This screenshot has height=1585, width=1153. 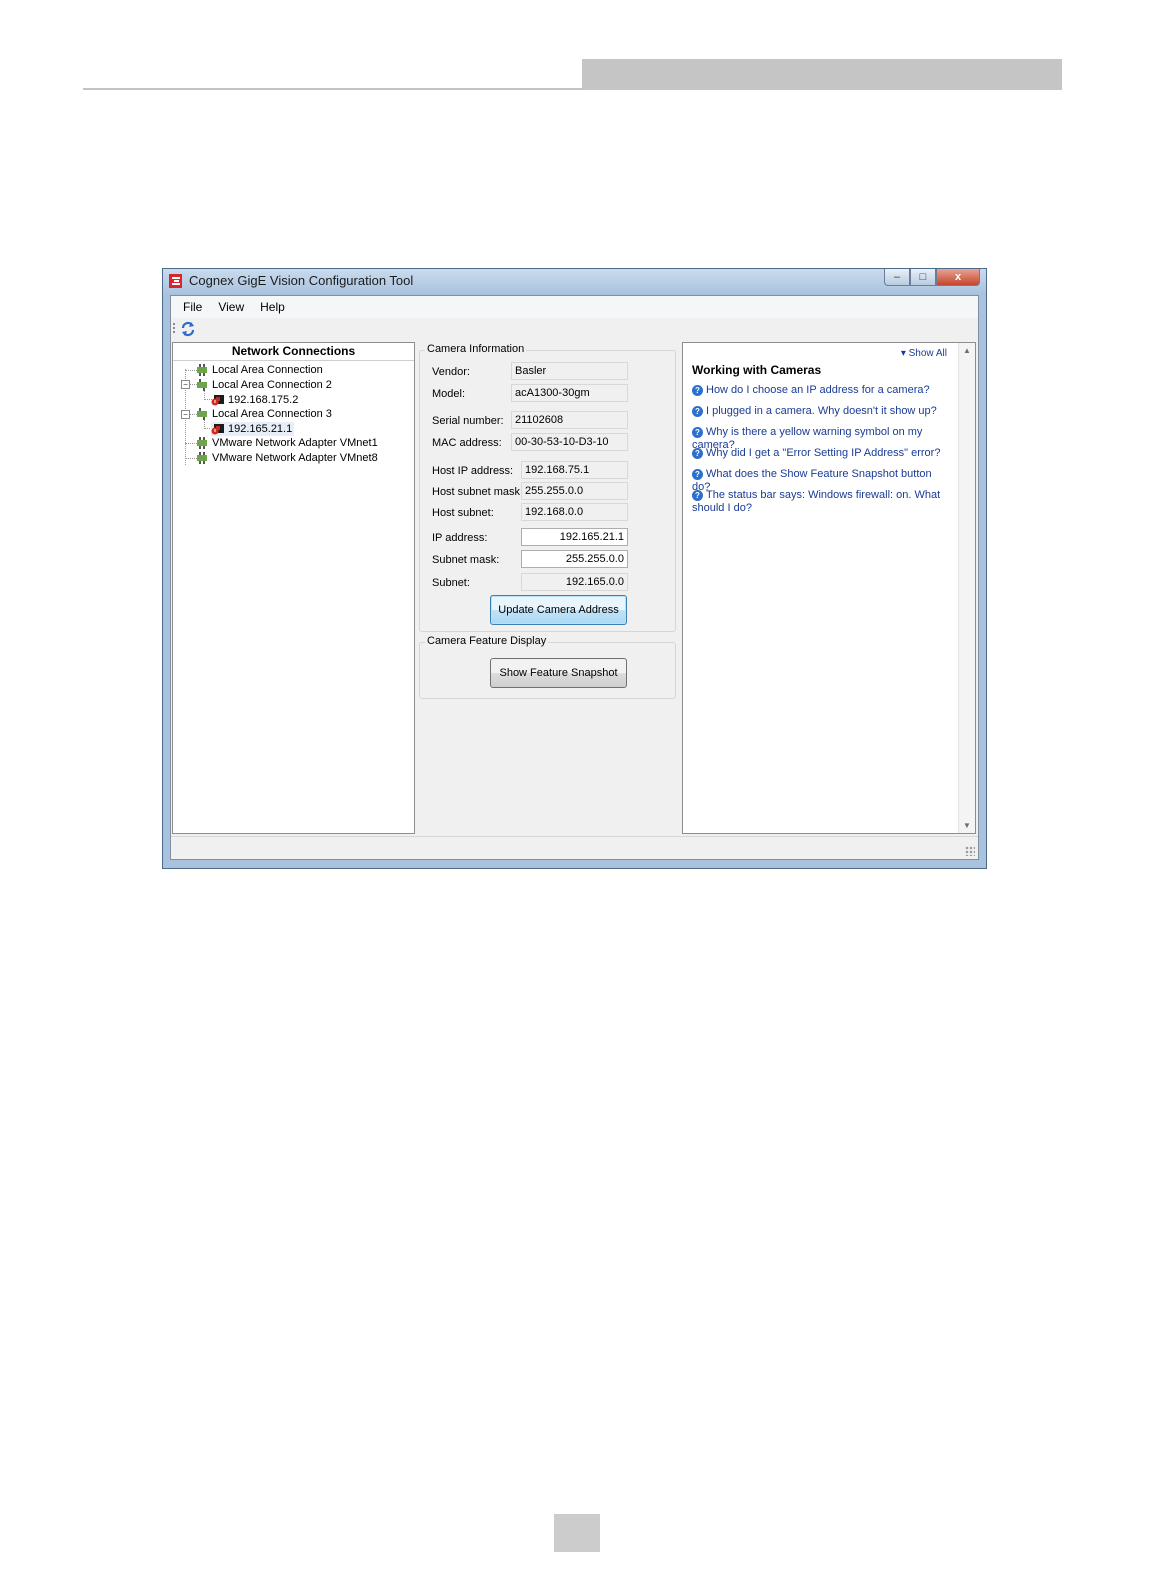 What do you see at coordinates (966, 588) in the screenshot?
I see `help-scrollbar: ▲ ▼` at bounding box center [966, 588].